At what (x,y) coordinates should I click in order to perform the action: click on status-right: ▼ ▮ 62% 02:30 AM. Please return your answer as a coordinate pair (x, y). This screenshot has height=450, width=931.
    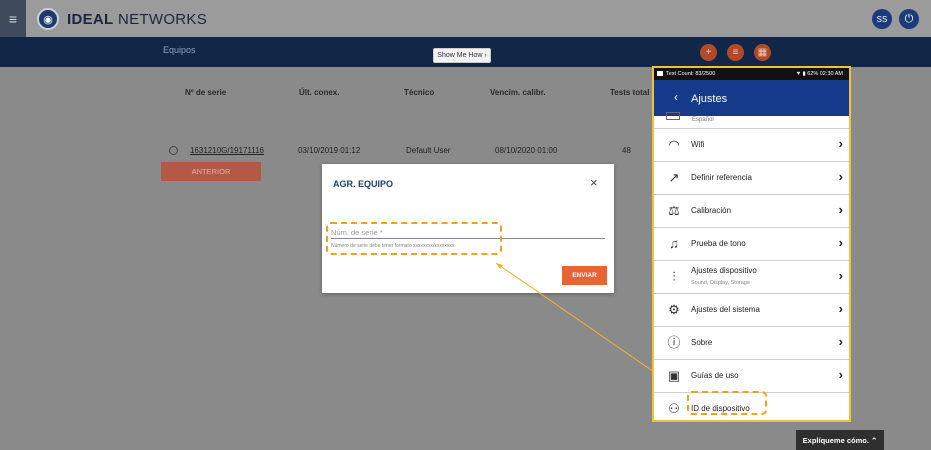
    Looking at the image, I should click on (819, 74).